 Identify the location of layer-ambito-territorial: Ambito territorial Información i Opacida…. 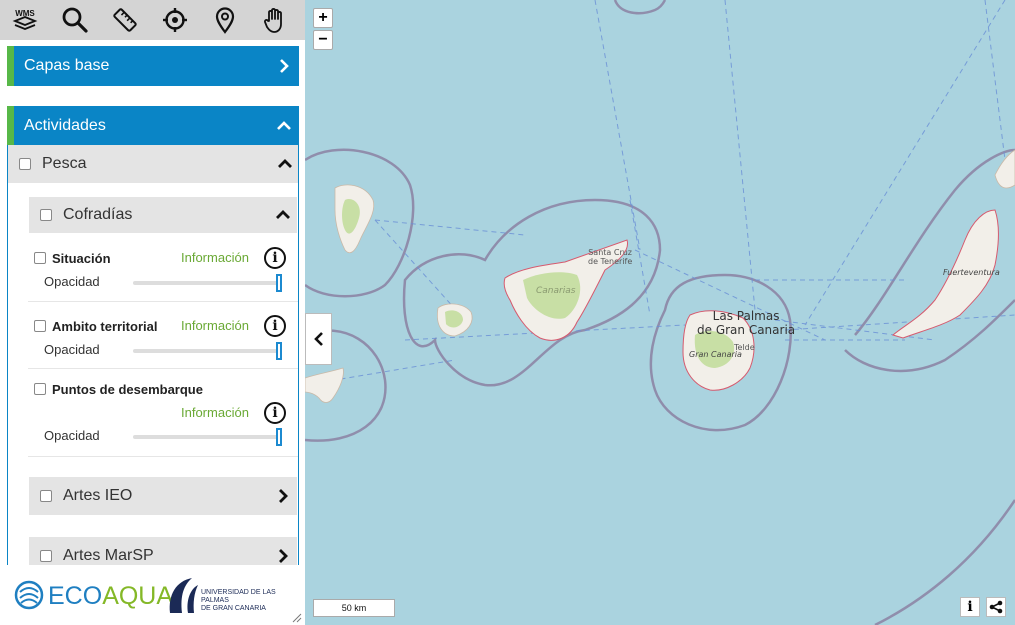
(163, 335).